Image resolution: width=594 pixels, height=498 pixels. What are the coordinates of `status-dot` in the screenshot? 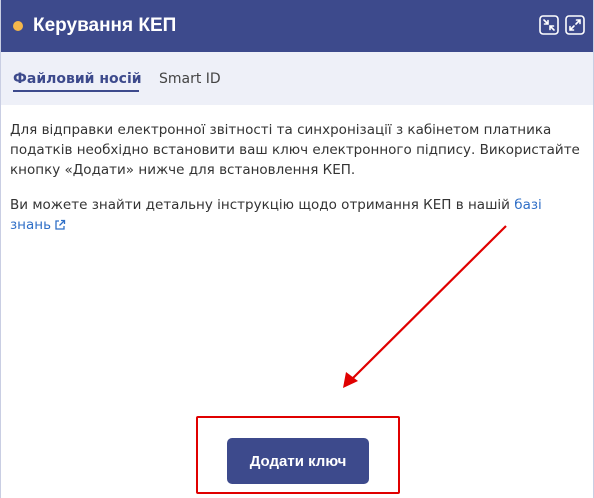 It's located at (18, 26).